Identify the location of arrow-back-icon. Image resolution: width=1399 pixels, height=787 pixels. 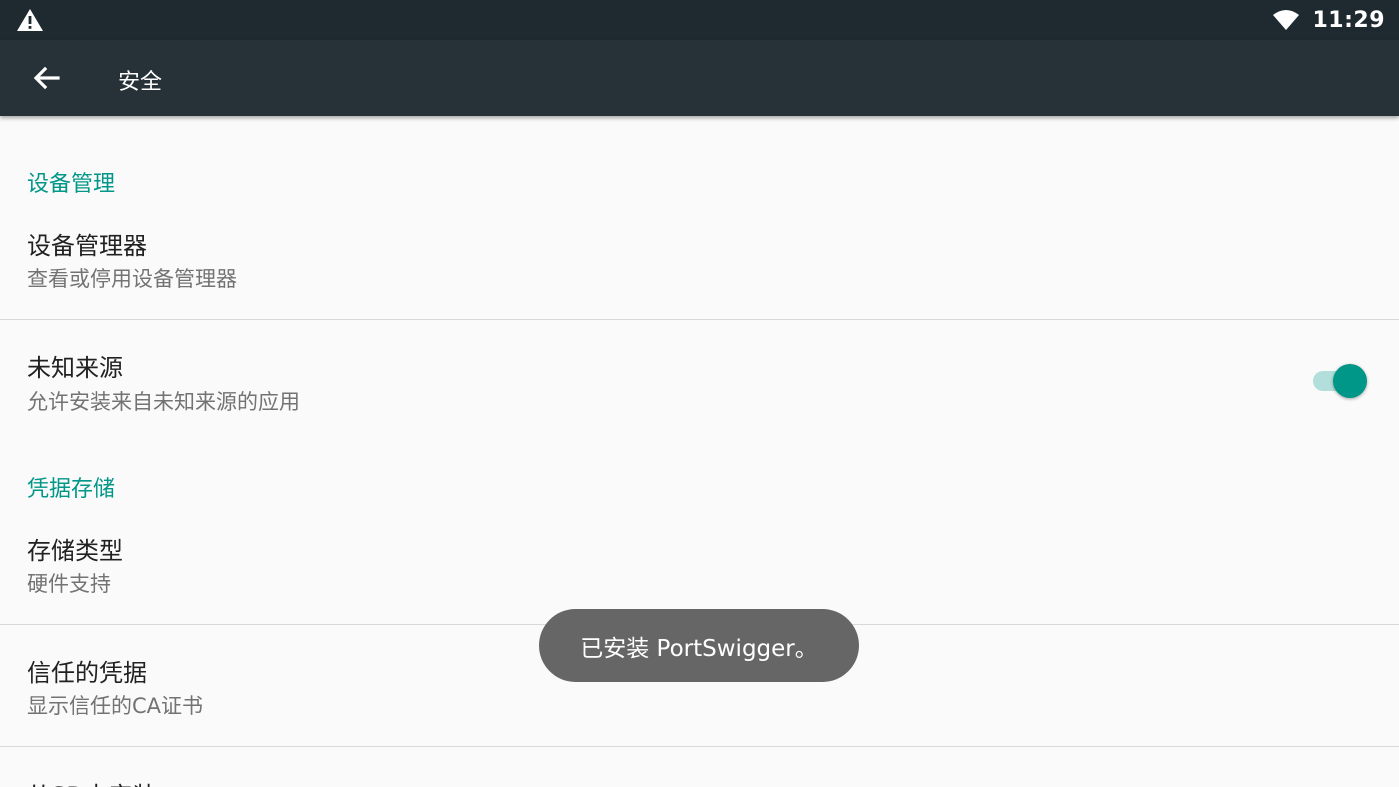
(46, 78).